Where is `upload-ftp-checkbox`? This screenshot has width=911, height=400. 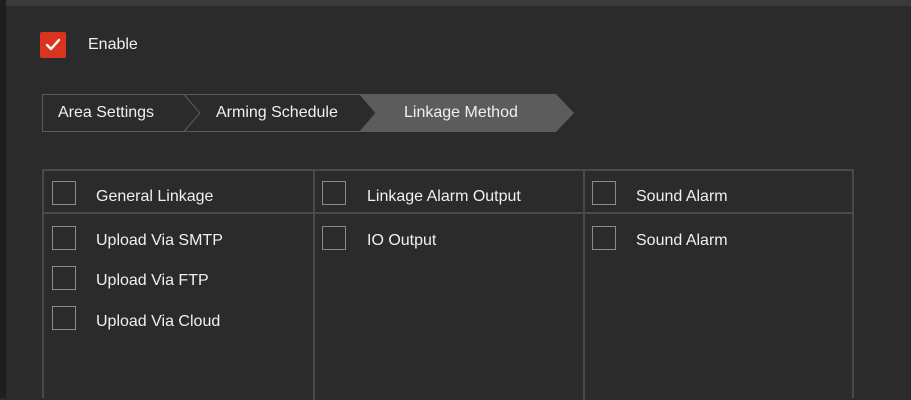 upload-ftp-checkbox is located at coordinates (64, 278).